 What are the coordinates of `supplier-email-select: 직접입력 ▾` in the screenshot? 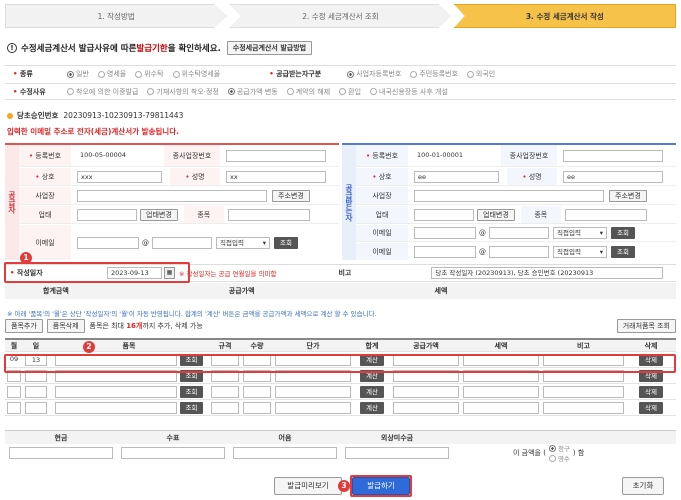 It's located at (243, 242).